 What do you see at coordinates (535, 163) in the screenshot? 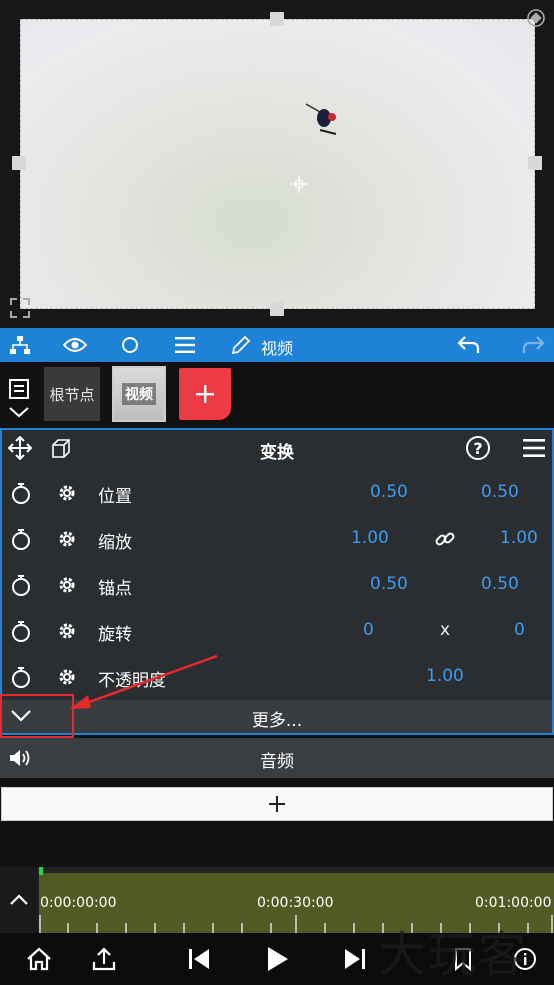
I see `handle-right` at bounding box center [535, 163].